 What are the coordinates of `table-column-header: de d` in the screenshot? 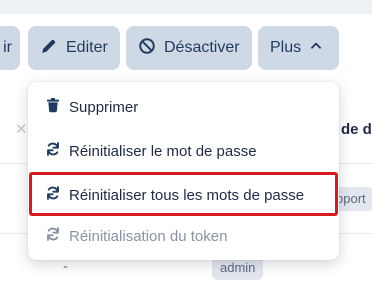 It's located at (356, 129).